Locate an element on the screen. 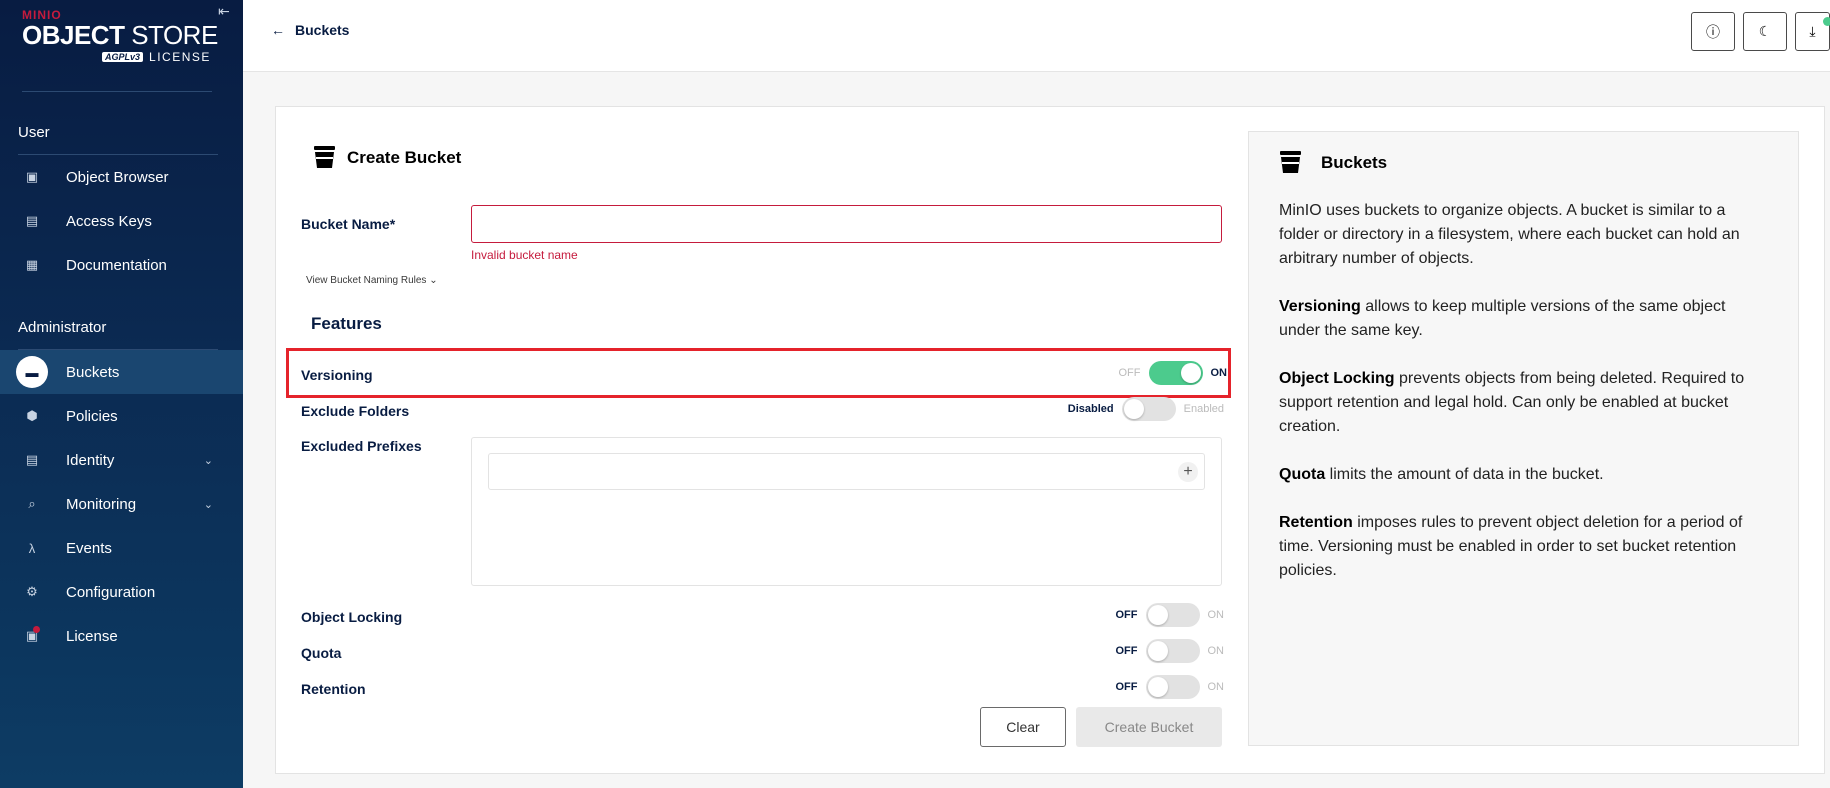 The height and width of the screenshot is (788, 1830). add-prefix-button: + is located at coordinates (1188, 472).